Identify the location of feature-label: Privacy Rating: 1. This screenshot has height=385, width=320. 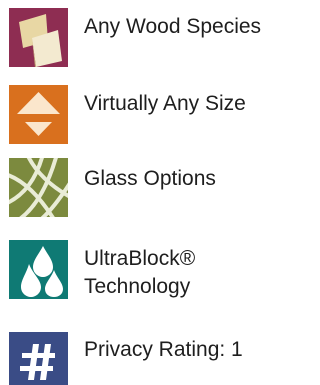
(163, 349).